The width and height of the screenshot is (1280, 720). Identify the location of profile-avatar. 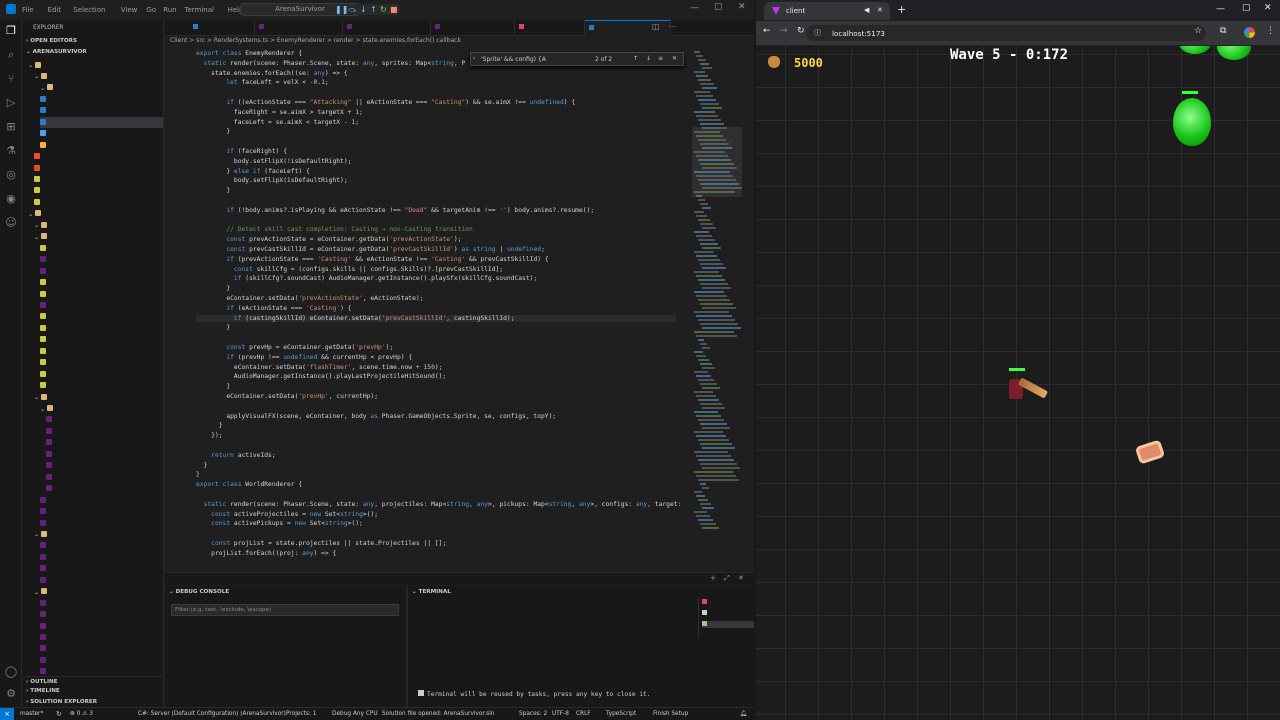
(1249, 32).